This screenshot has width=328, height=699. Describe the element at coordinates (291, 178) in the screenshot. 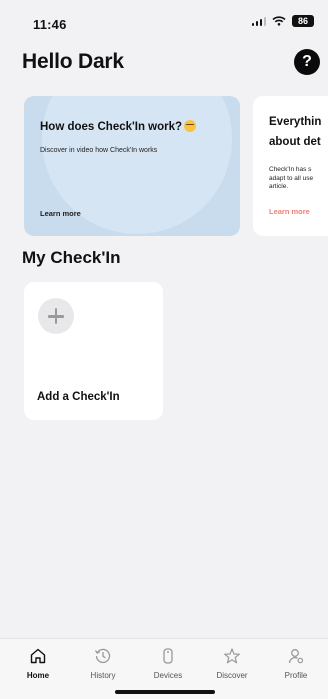

I see `article-card-description: Check'In has s adapt to all use article.` at that location.